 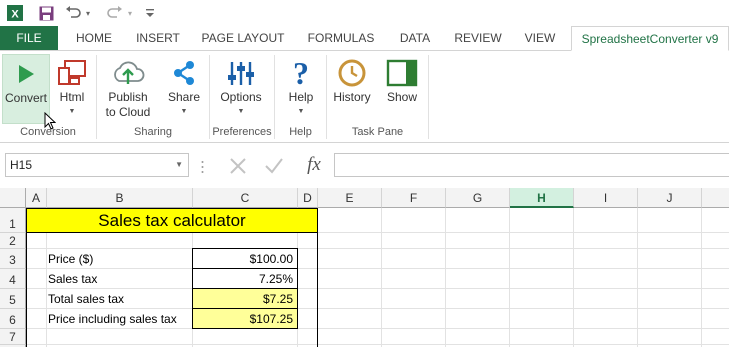 I want to click on row-header-6: 6, so click(x=13, y=319).